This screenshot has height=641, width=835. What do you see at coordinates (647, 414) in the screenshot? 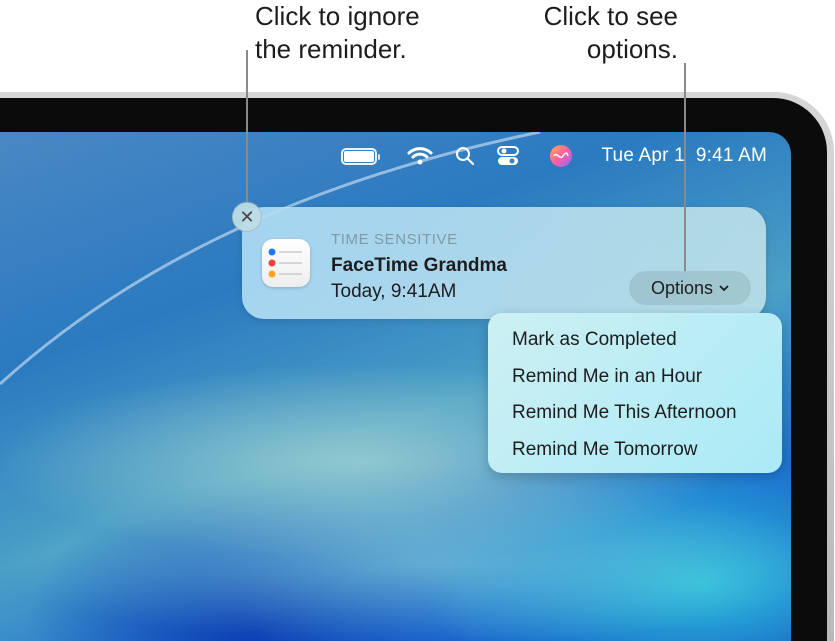
I see `menu-item-remind-afternoon: Remind Me This Afternoon` at bounding box center [647, 414].